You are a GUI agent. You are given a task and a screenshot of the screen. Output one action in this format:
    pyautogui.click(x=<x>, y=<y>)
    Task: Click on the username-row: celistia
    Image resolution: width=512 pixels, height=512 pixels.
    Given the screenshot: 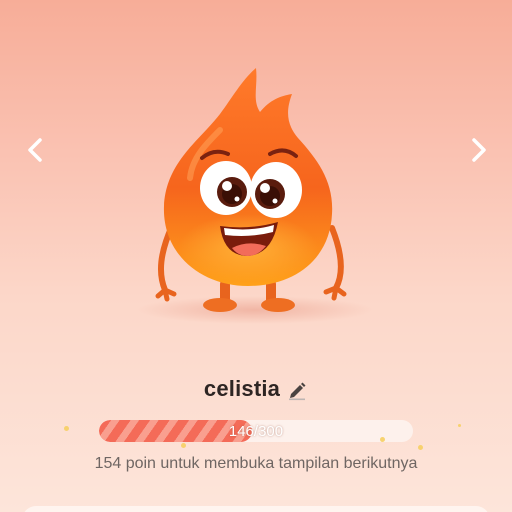 What is the action you would take?
    pyautogui.click(x=256, y=389)
    